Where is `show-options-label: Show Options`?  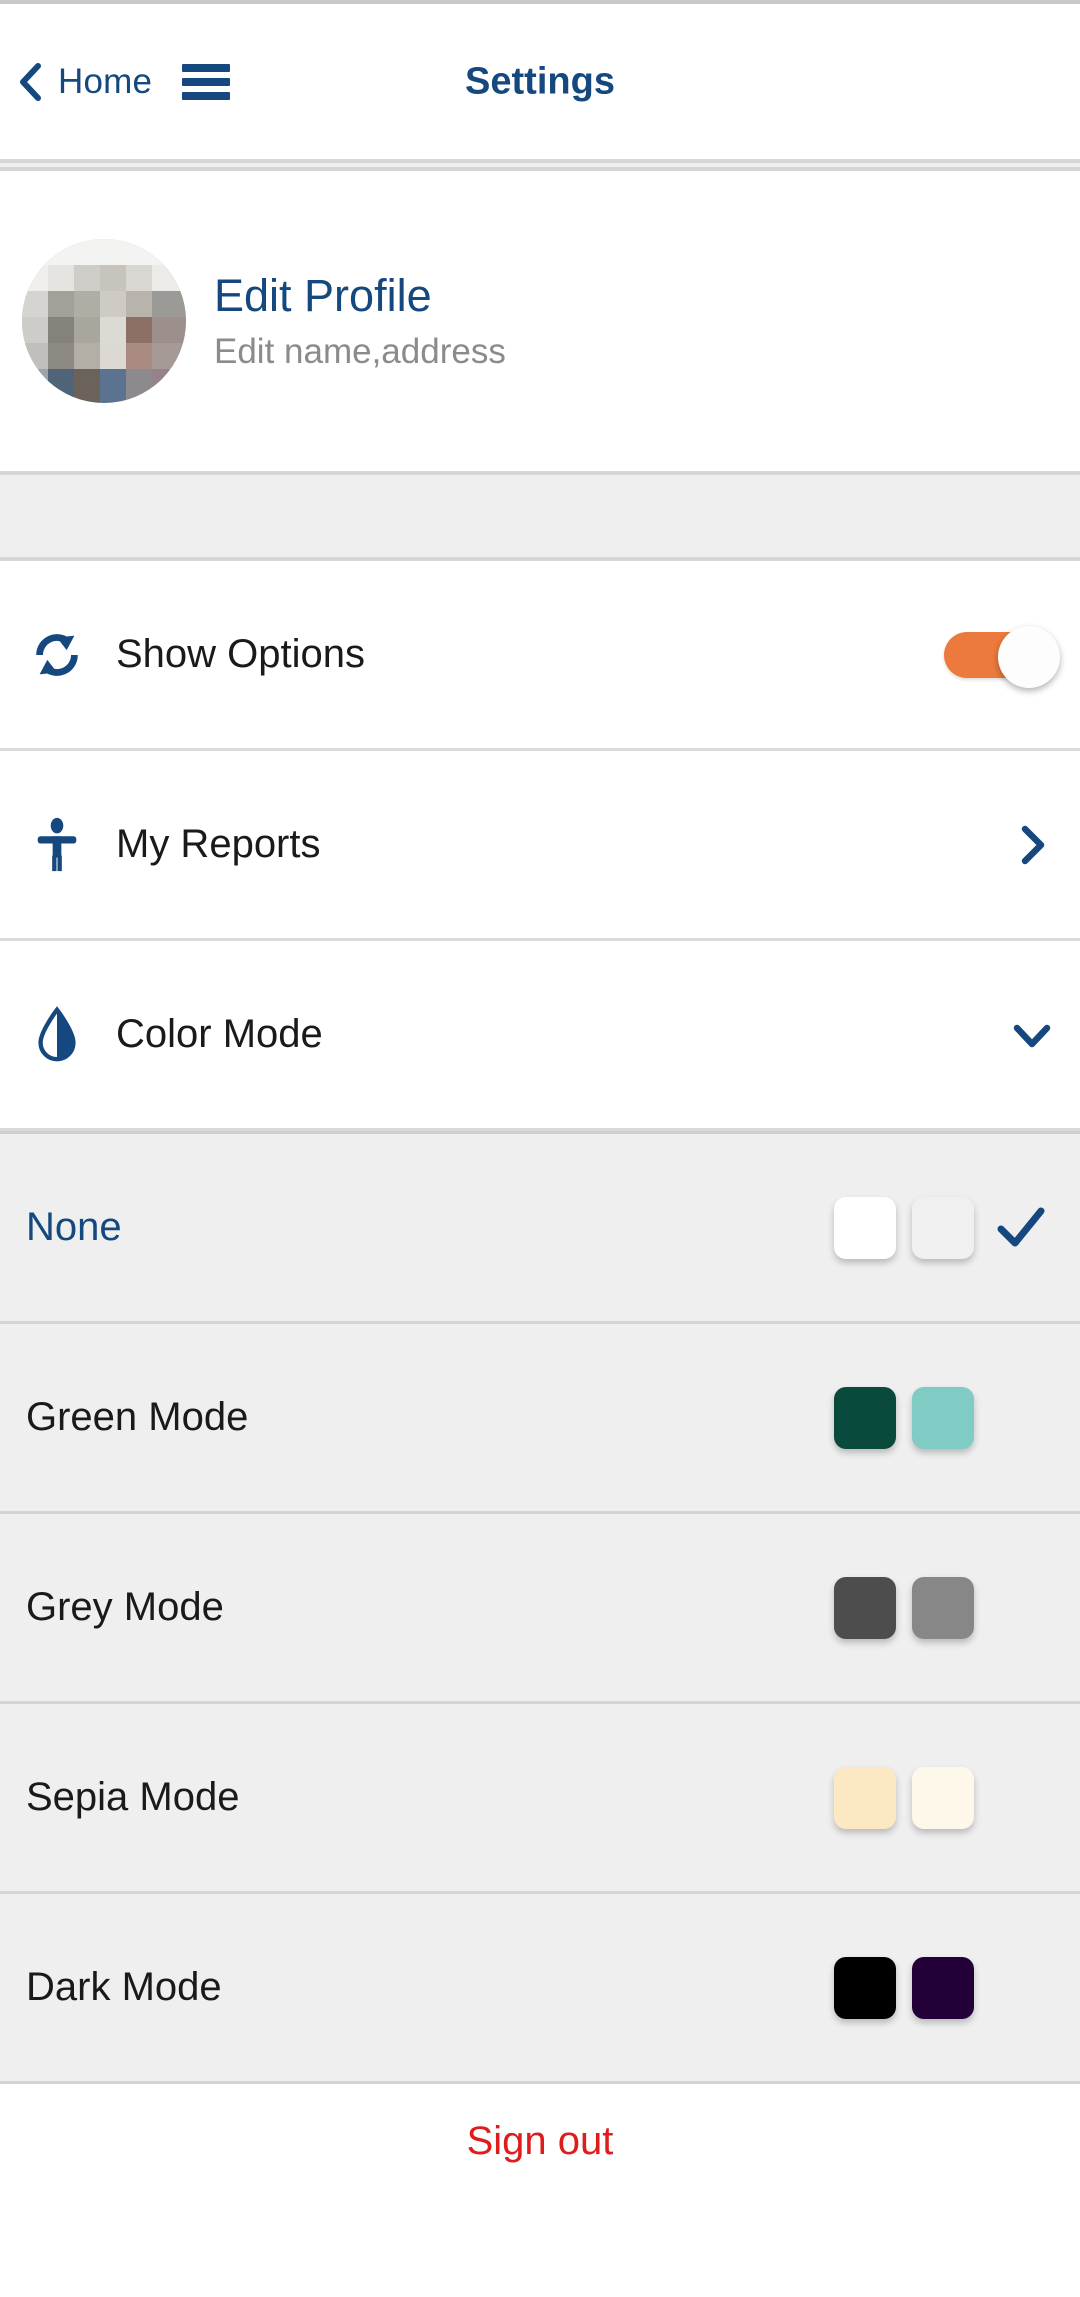
show-options-label: Show Options is located at coordinates (241, 654).